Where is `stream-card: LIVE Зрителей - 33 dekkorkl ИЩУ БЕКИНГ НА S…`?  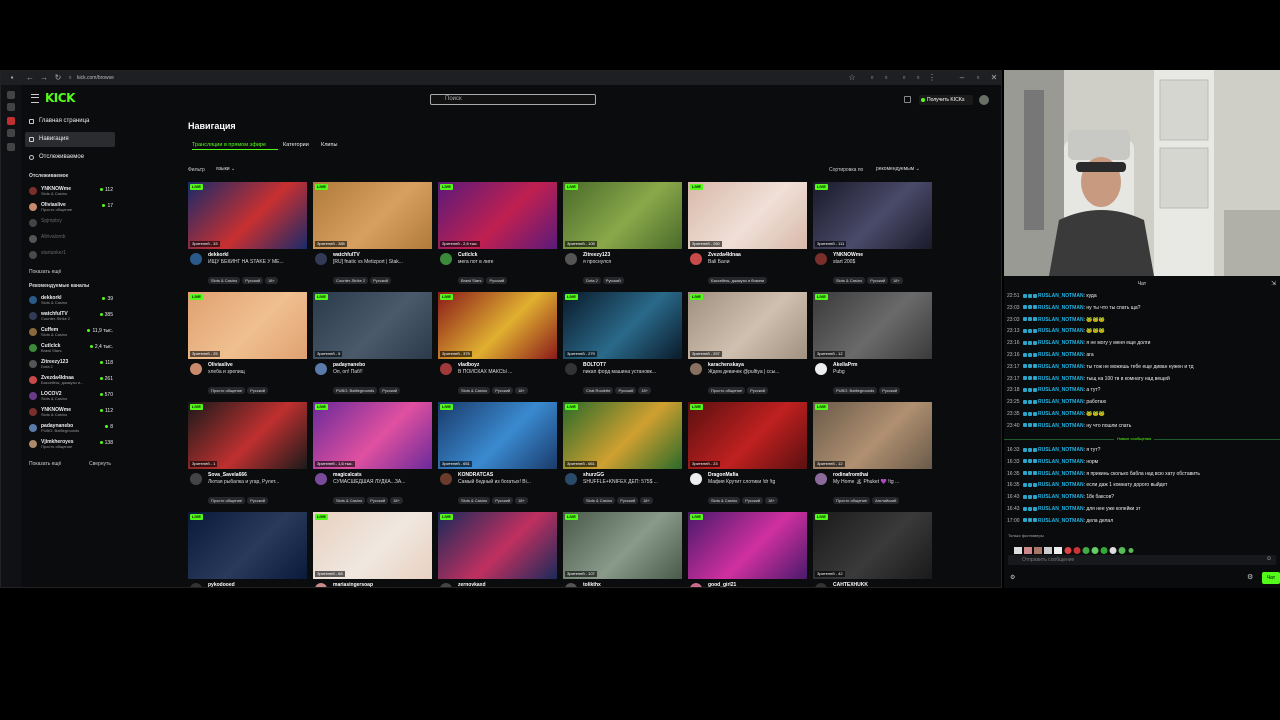
stream-card: LIVE Зрителей - 33 dekkorkl ИЩУ БЕКИНГ НА S… is located at coordinates (247, 233).